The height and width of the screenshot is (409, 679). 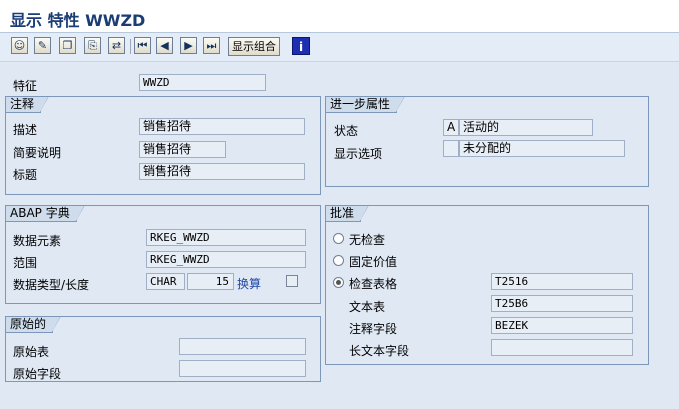 I want to click on comment-field-label: 注释字段, so click(x=373, y=329).